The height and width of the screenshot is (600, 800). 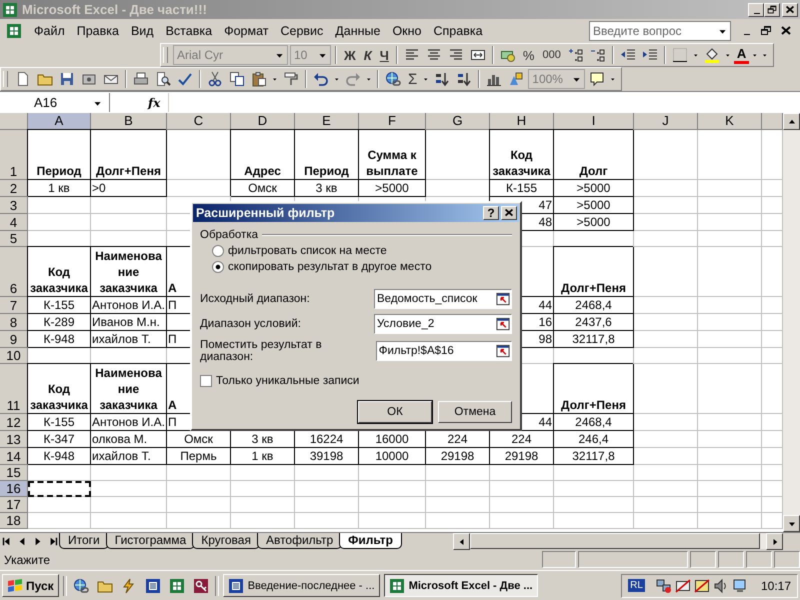 What do you see at coordinates (458, 31) in the screenshot?
I see `menu-item: Справка` at bounding box center [458, 31].